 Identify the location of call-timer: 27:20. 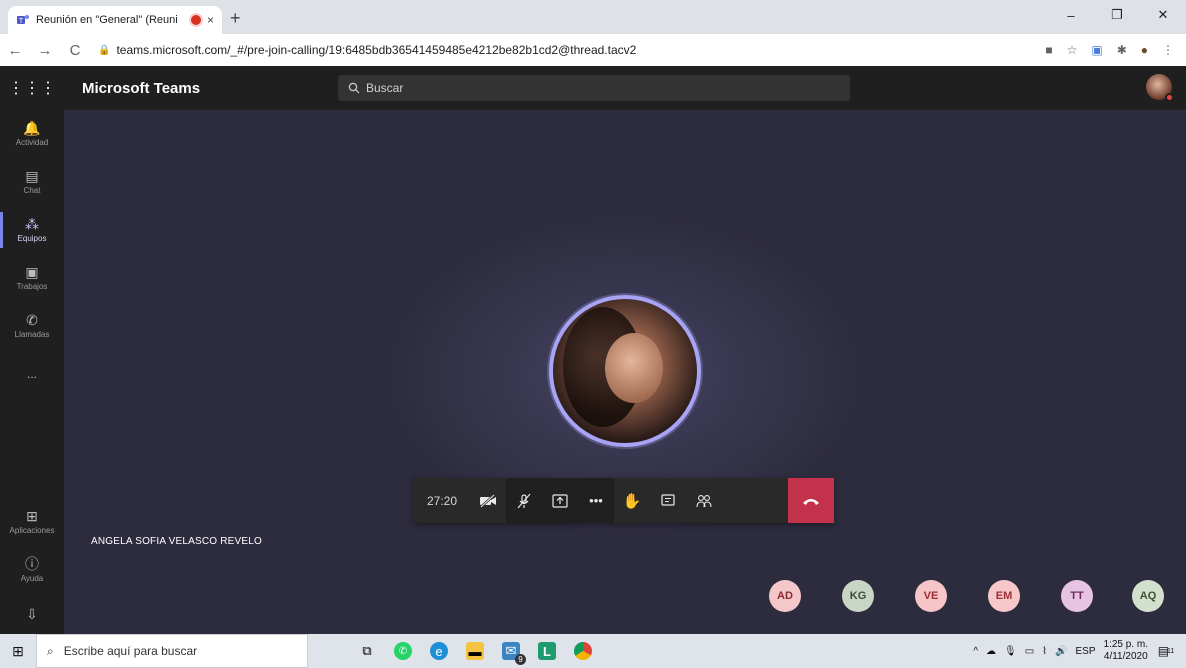
(442, 500).